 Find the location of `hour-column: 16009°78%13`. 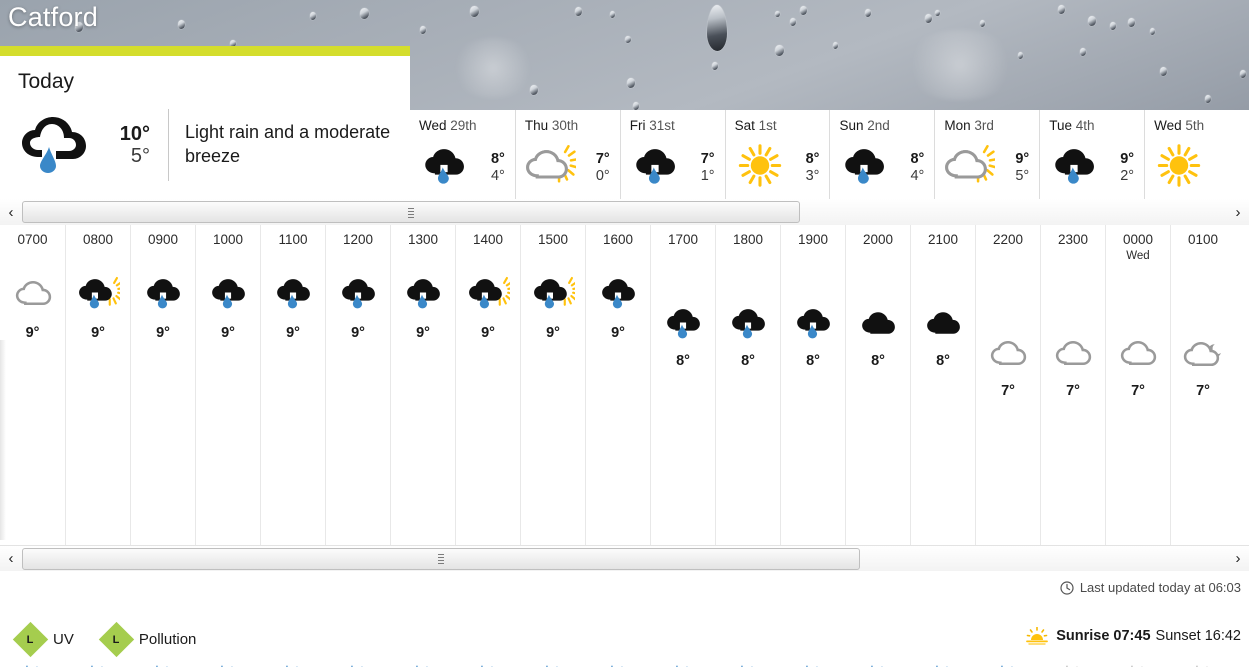

hour-column: 16009°78%13 is located at coordinates (617, 446).